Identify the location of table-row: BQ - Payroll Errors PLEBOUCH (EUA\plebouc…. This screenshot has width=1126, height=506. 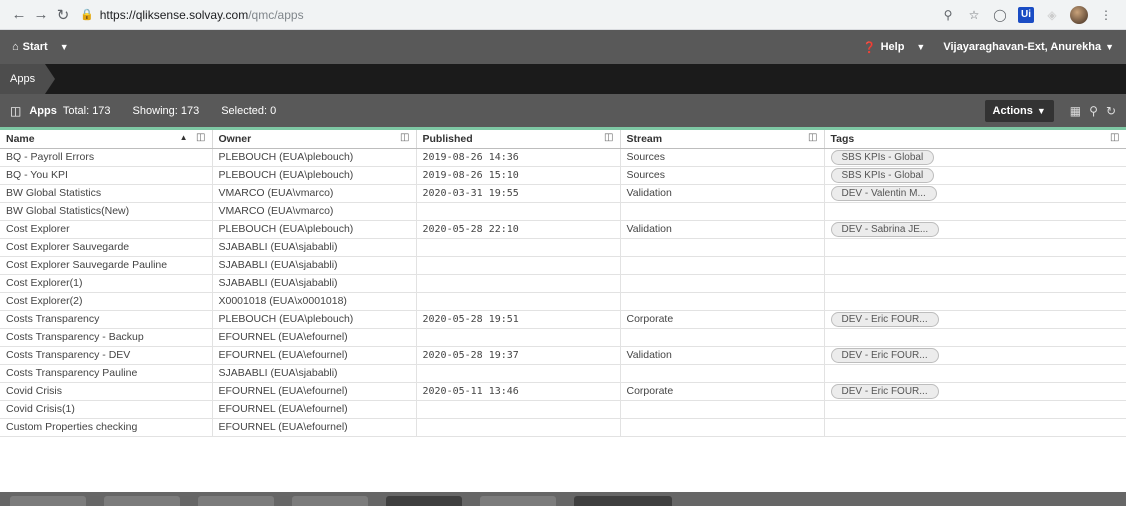
(563, 157).